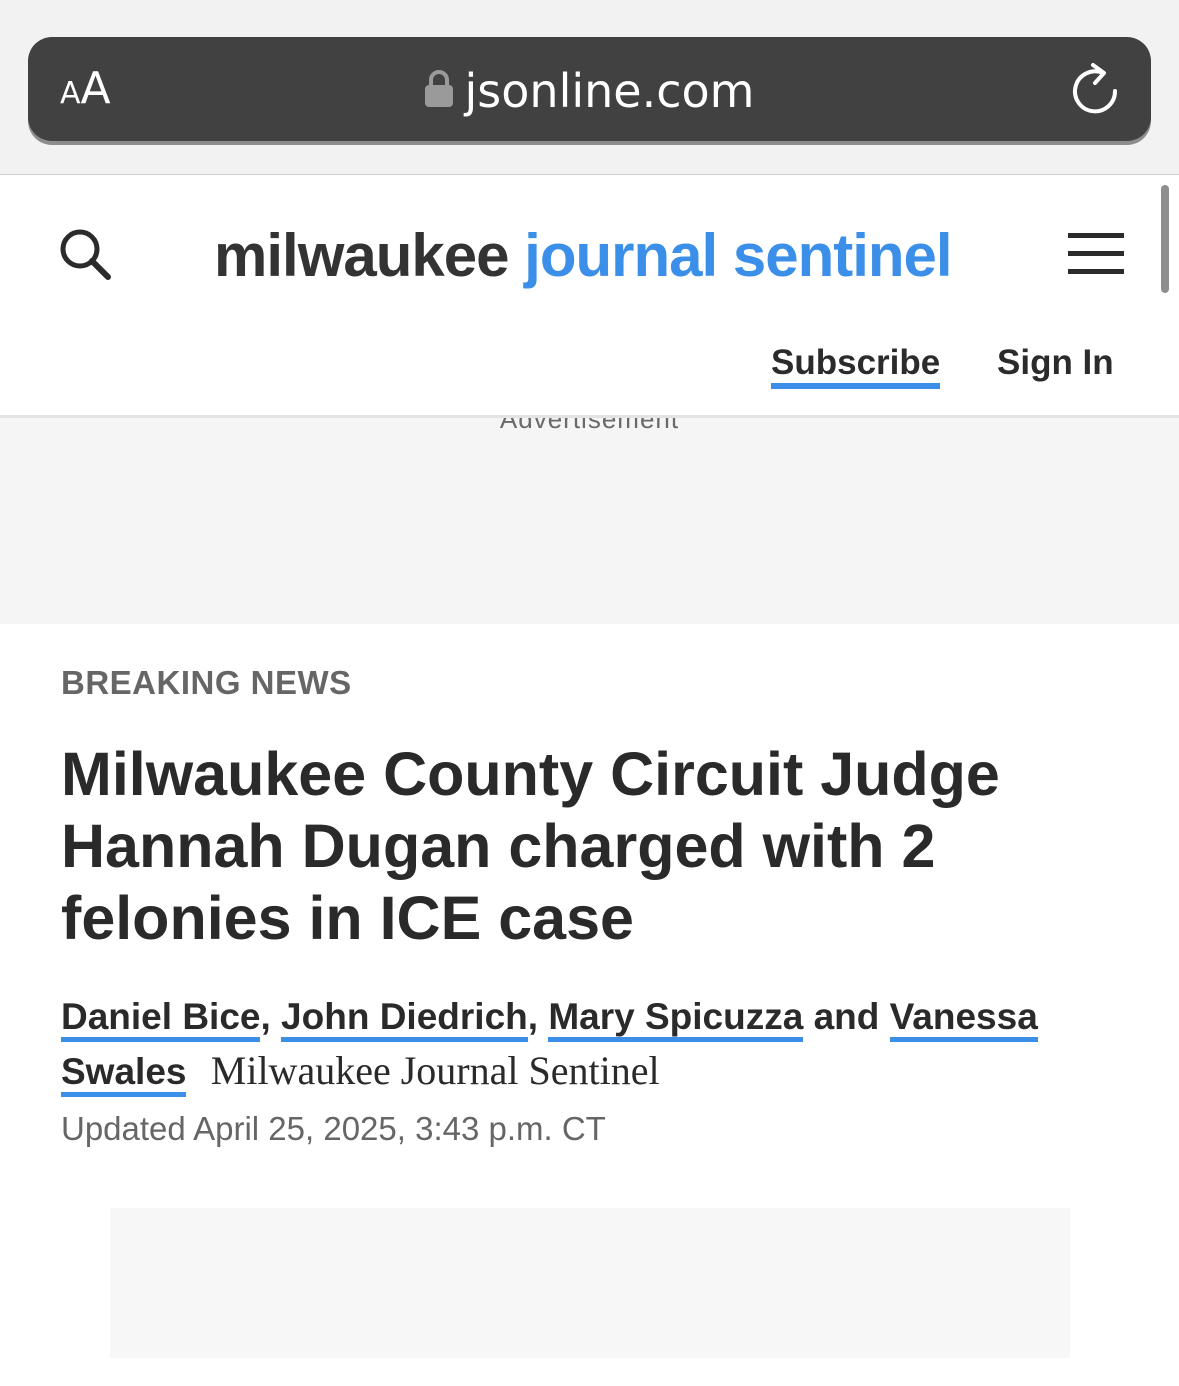 The height and width of the screenshot is (1386, 1179). I want to click on browser-chrome: AA jsonline.com, so click(589, 87).